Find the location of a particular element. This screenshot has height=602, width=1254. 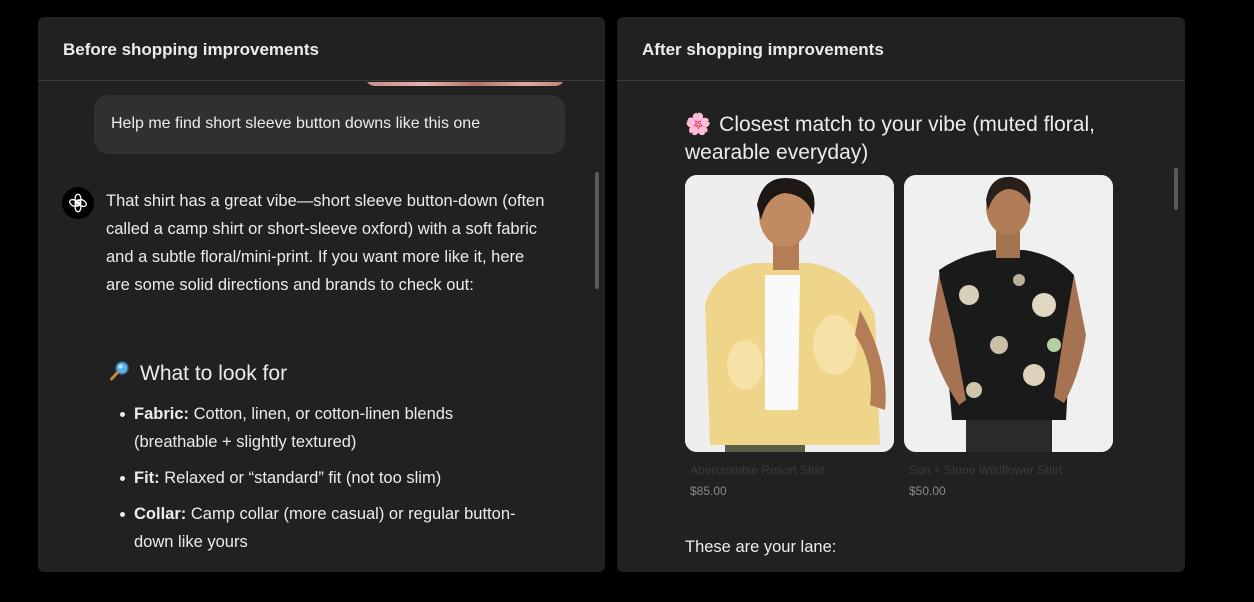

bullet-label: Collar: is located at coordinates (160, 514).